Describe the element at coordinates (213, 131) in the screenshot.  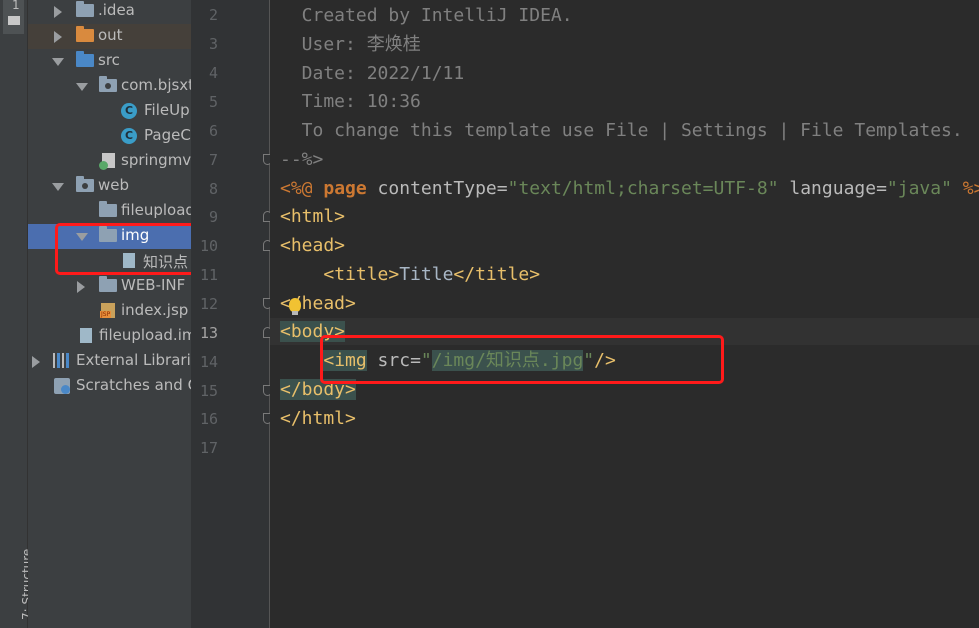
I see `line-number: 6` at that location.